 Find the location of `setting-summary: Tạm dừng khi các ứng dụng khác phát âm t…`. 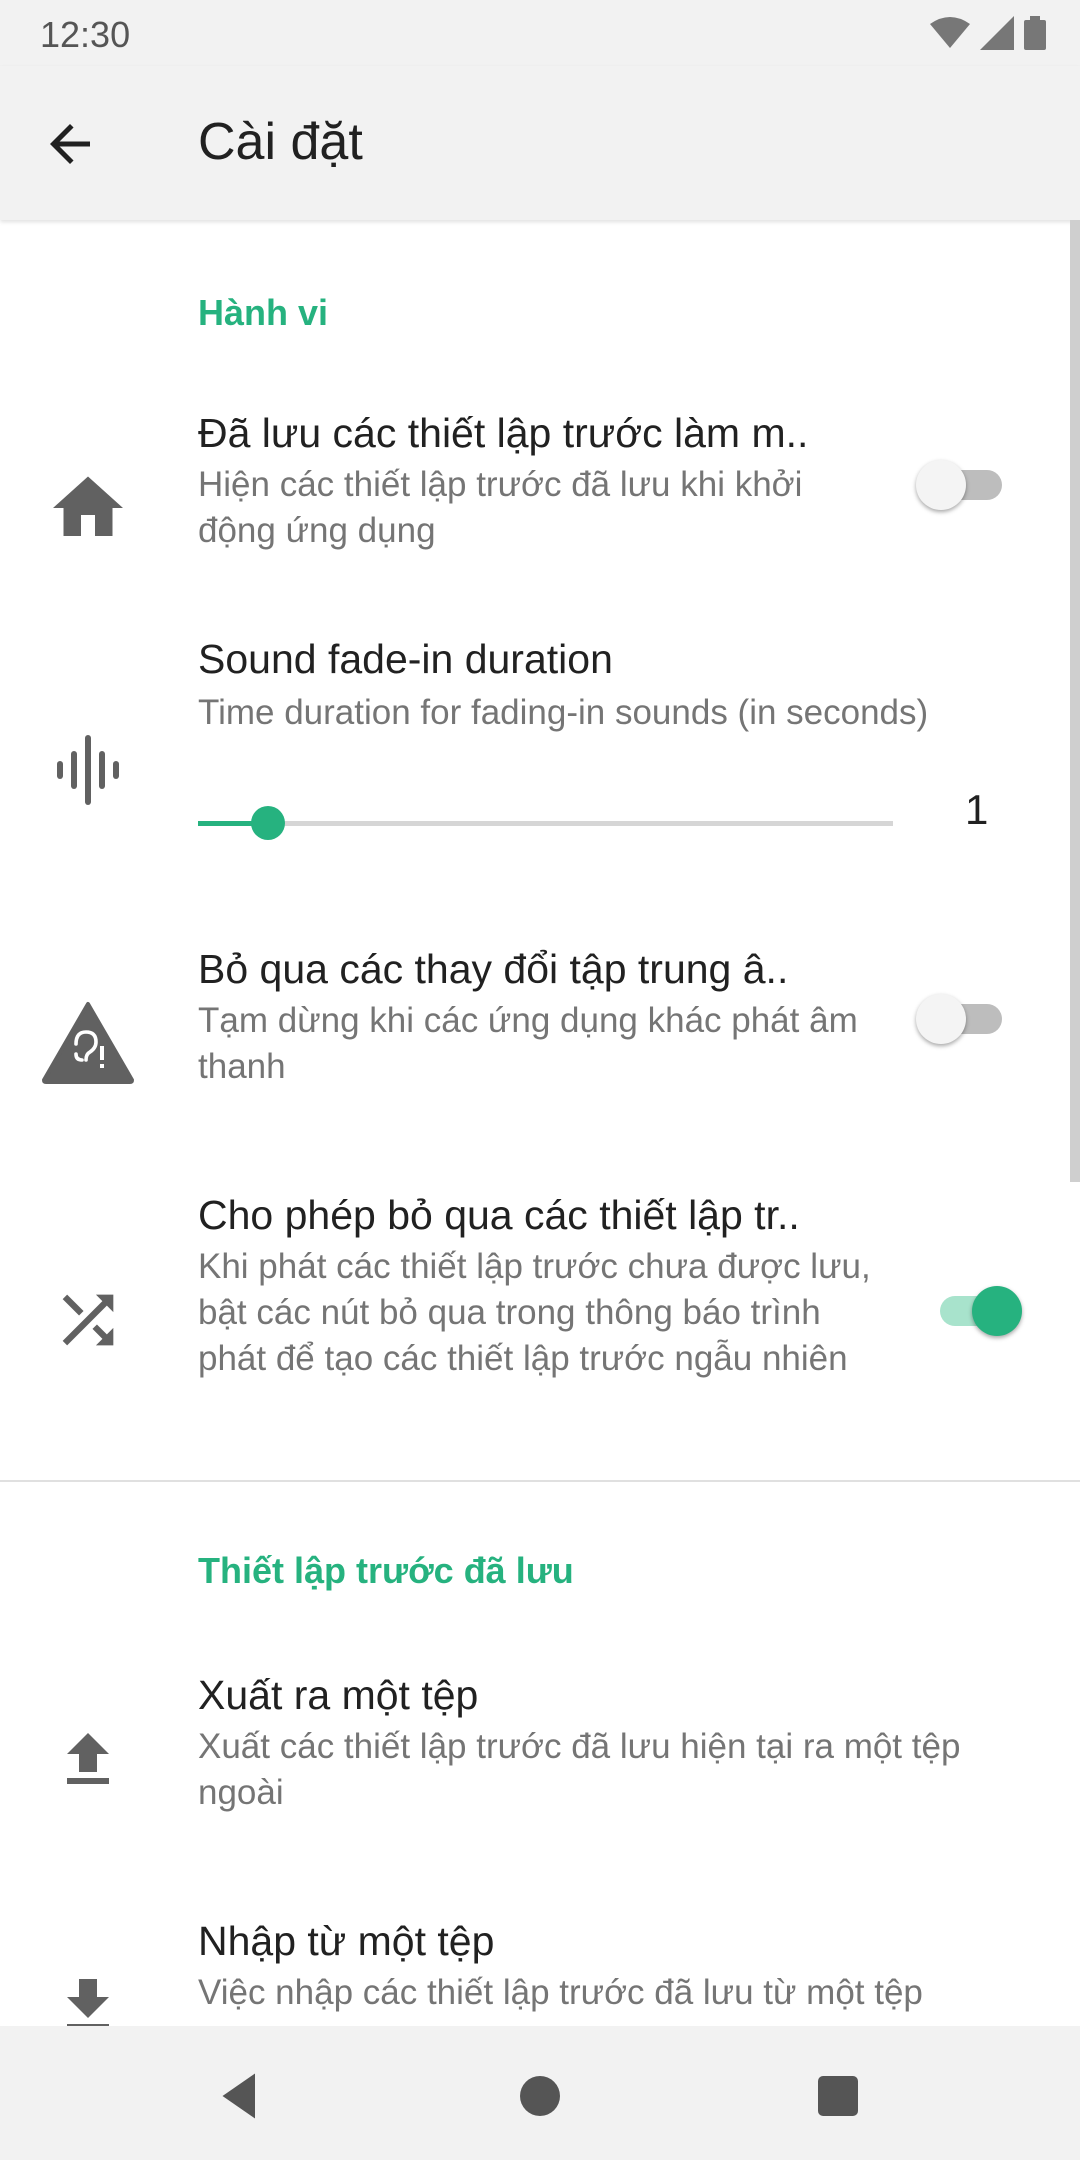

setting-summary: Tạm dừng khi các ứng dụng khác phát âm t… is located at coordinates (528, 1043).